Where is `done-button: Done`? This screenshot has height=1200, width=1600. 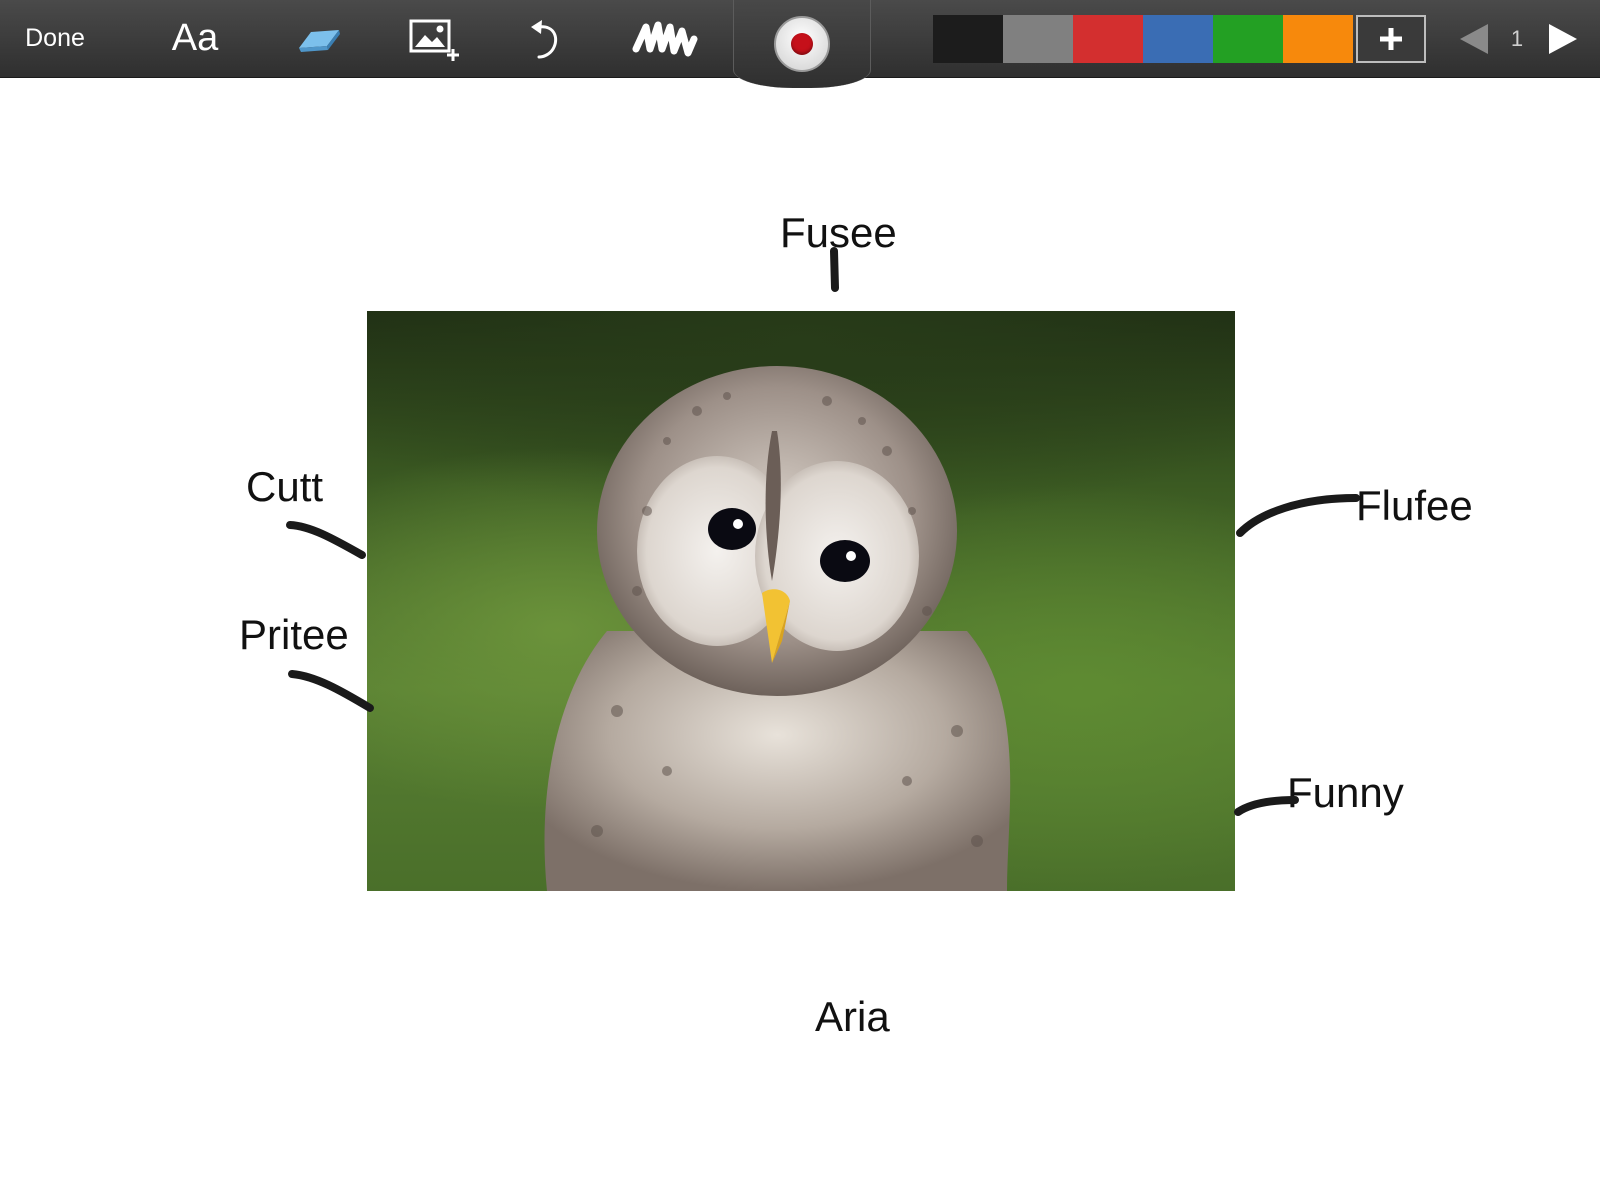
done-button: Done is located at coordinates (55, 38).